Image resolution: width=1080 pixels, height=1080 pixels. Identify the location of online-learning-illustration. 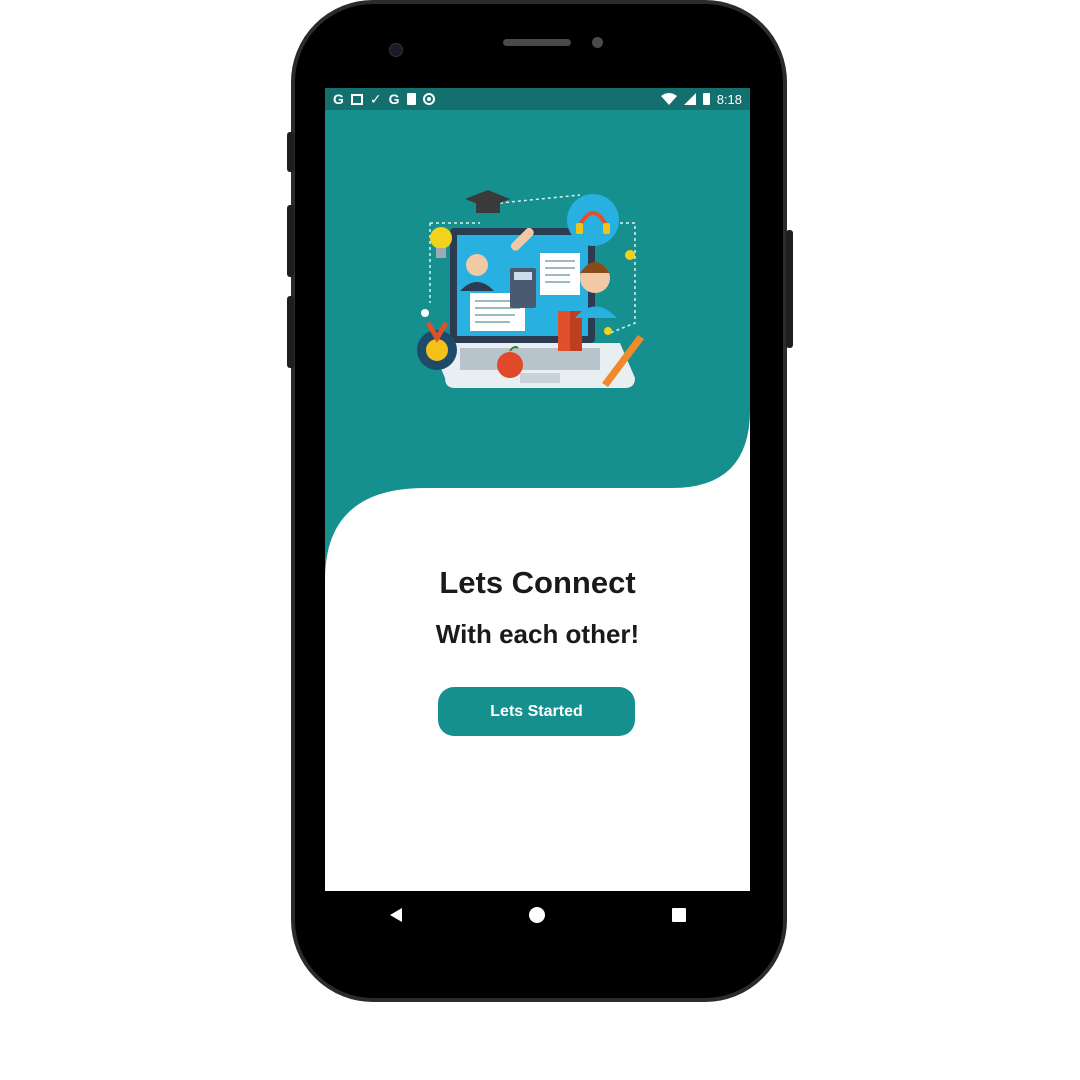
(530, 289).